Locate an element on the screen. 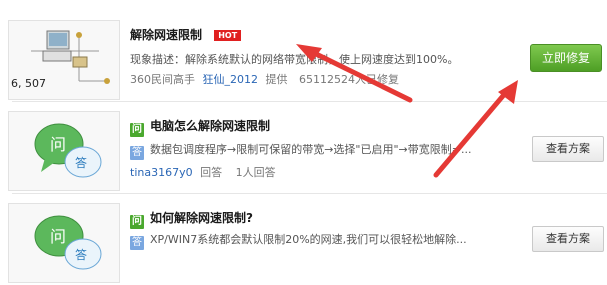  thumb-answer-text: 答 is located at coordinates (81, 254).